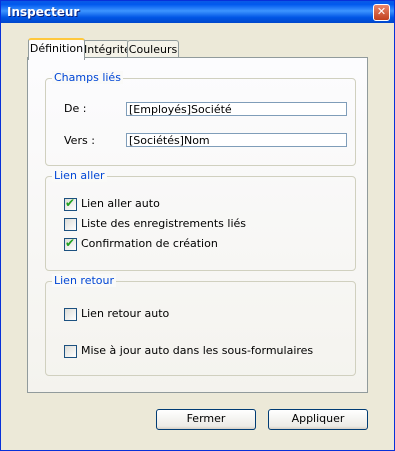 The height and width of the screenshot is (451, 395). What do you see at coordinates (43, 12) in the screenshot?
I see `window-title: Inspecteur` at bounding box center [43, 12].